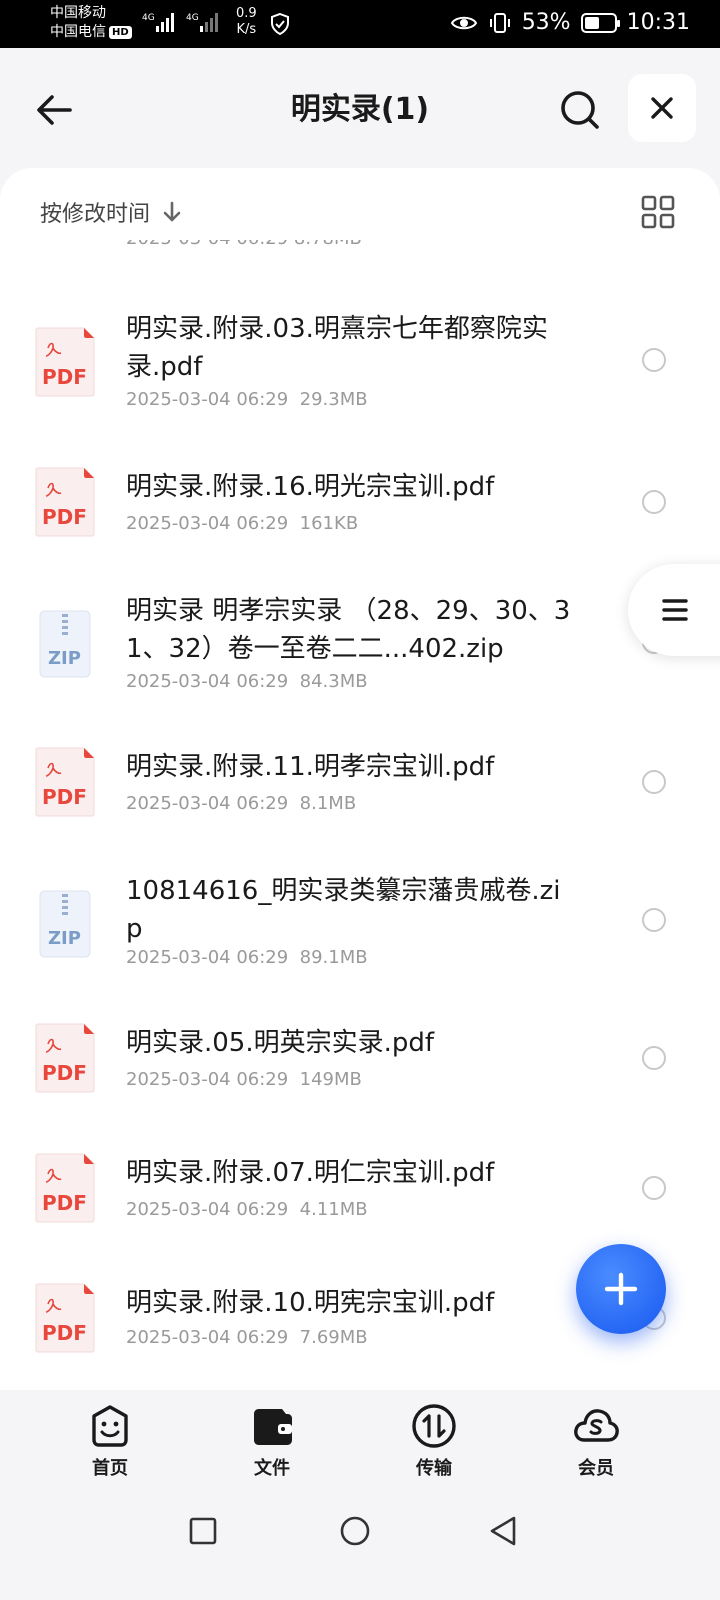 This screenshot has width=720, height=1600. Describe the element at coordinates (148, 18) in the screenshot. I see `net-type-1: 4G` at that location.